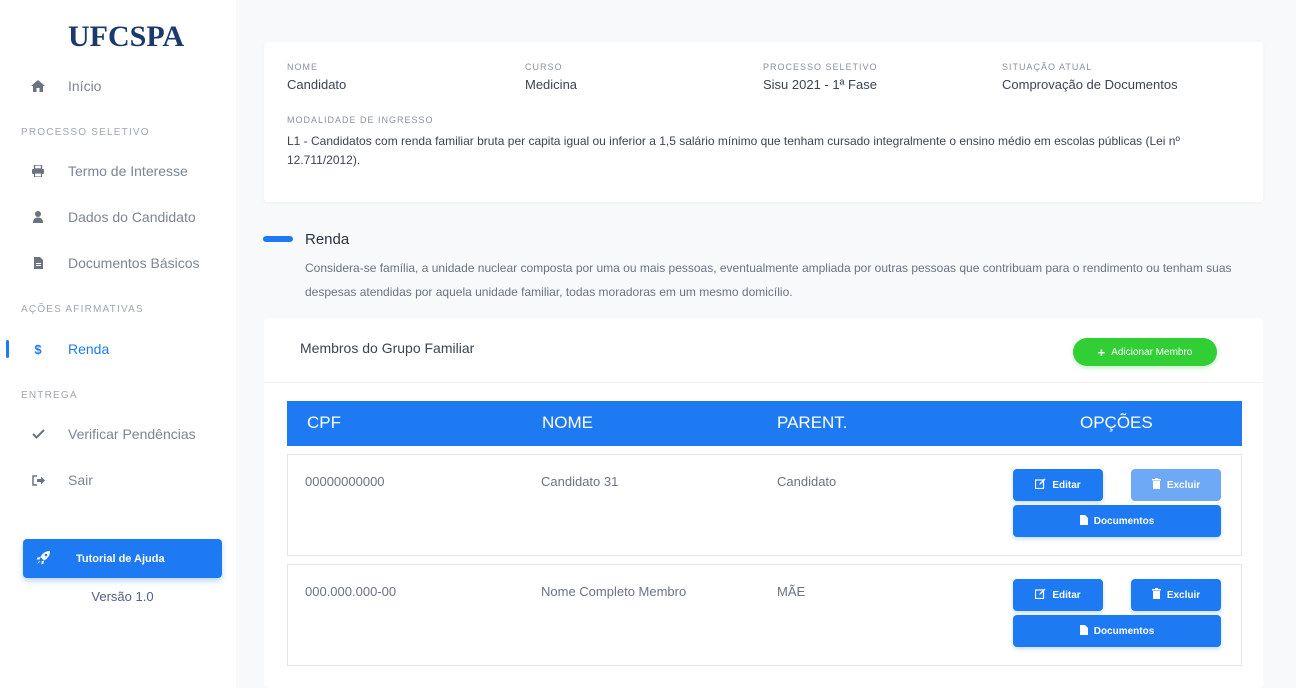 This screenshot has height=688, width=1296. What do you see at coordinates (132, 434) in the screenshot?
I see `sidebar-item-label: Verificar Pendências` at bounding box center [132, 434].